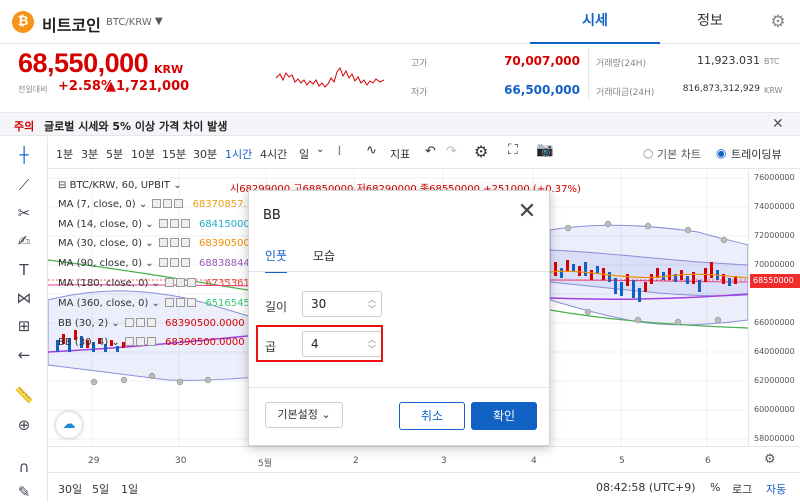  I want to click on time-axis: 29 30 5월 2 3 4 5 6 ⚙, so click(424, 459).